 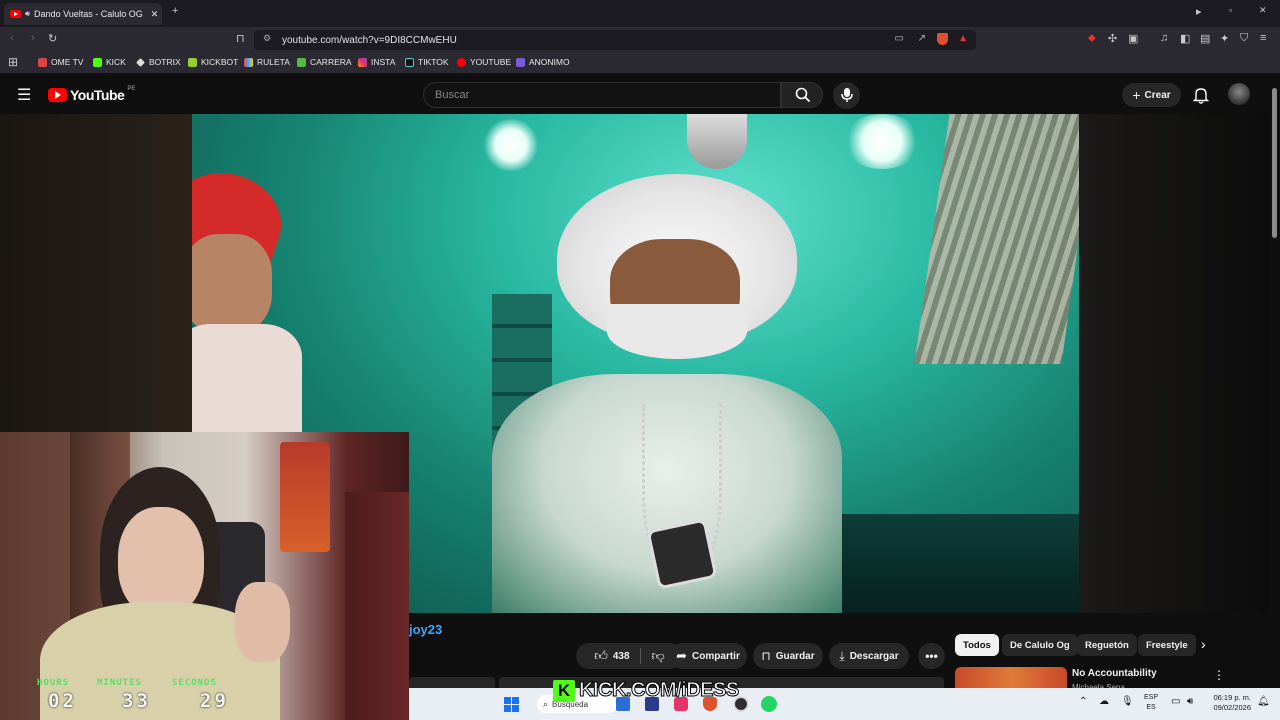 I want to click on dislike-button: 👎︎, so click(x=655, y=656).